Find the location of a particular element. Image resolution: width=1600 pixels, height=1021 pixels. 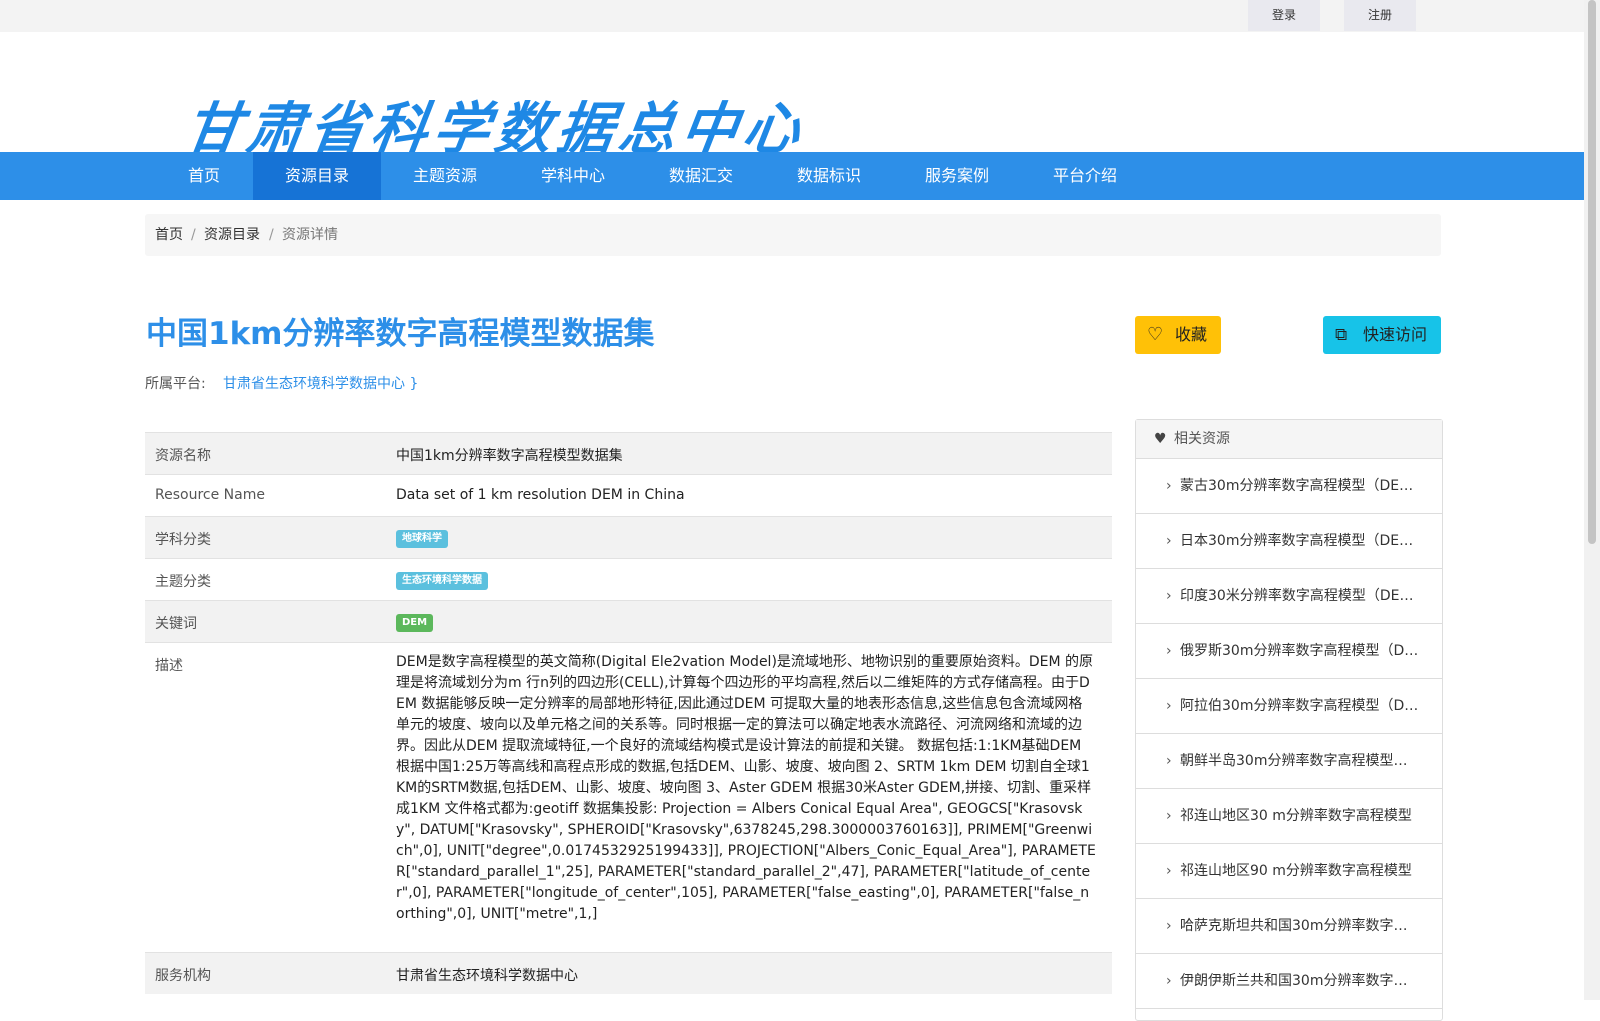

nav-subject-center: 学科中心 is located at coordinates (573, 176).